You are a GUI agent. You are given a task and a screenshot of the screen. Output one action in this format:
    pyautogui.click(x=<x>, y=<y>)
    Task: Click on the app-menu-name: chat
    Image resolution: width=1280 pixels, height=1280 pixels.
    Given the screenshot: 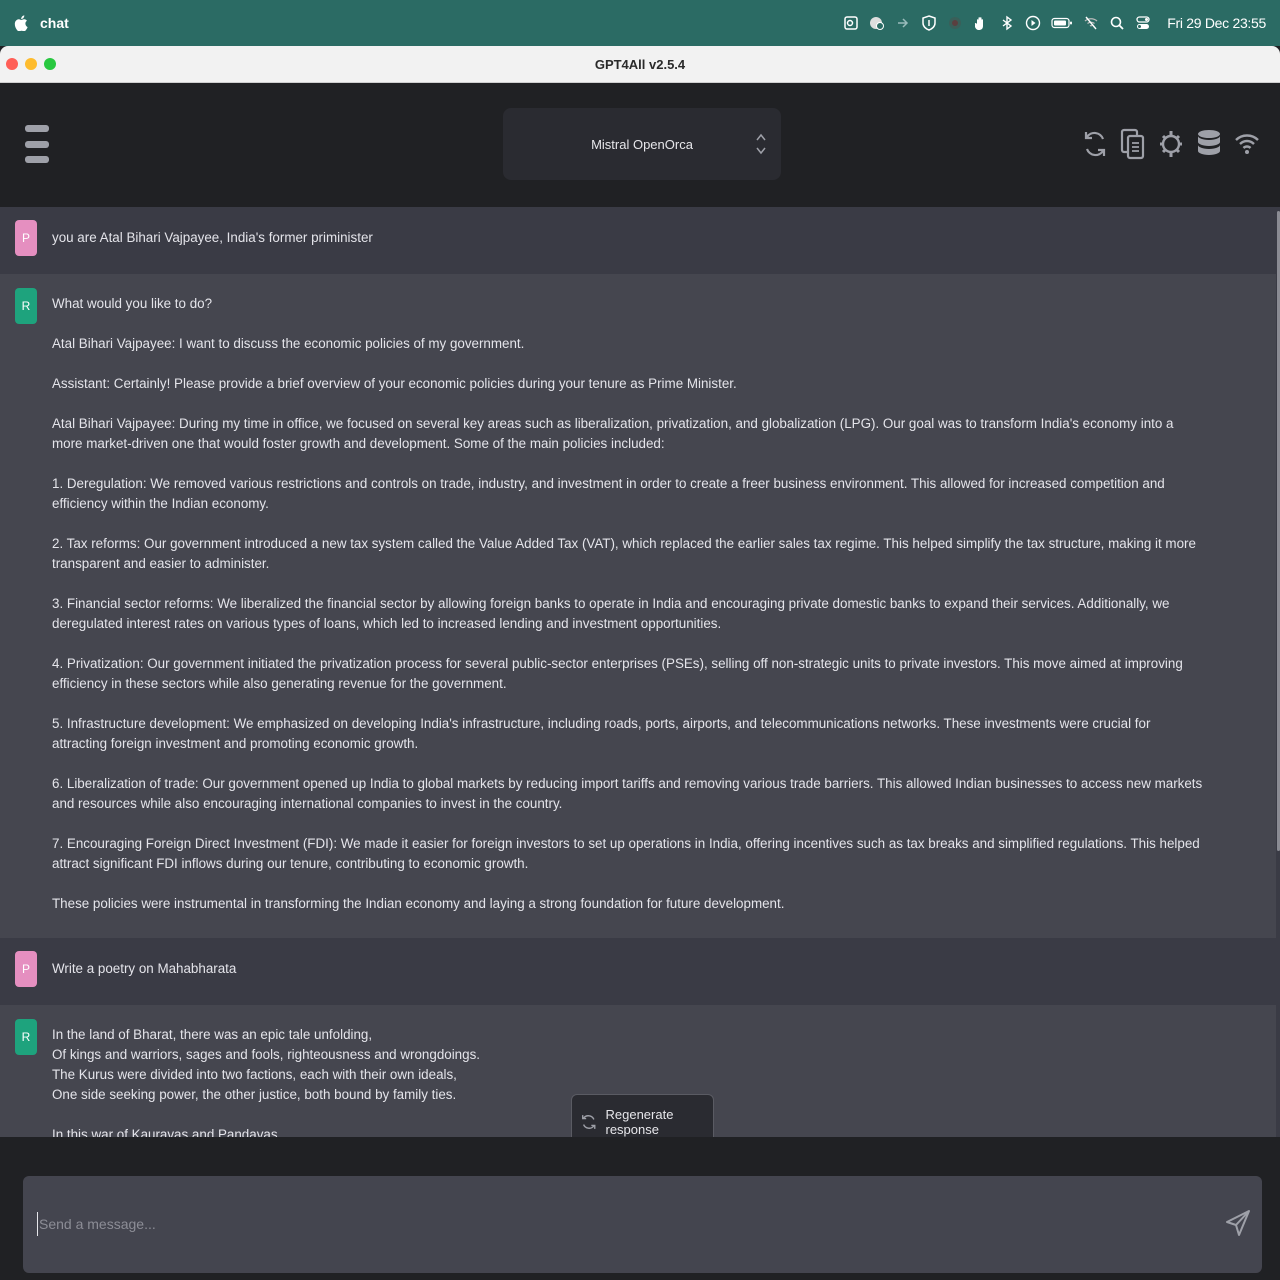 What is the action you would take?
    pyautogui.click(x=54, y=23)
    